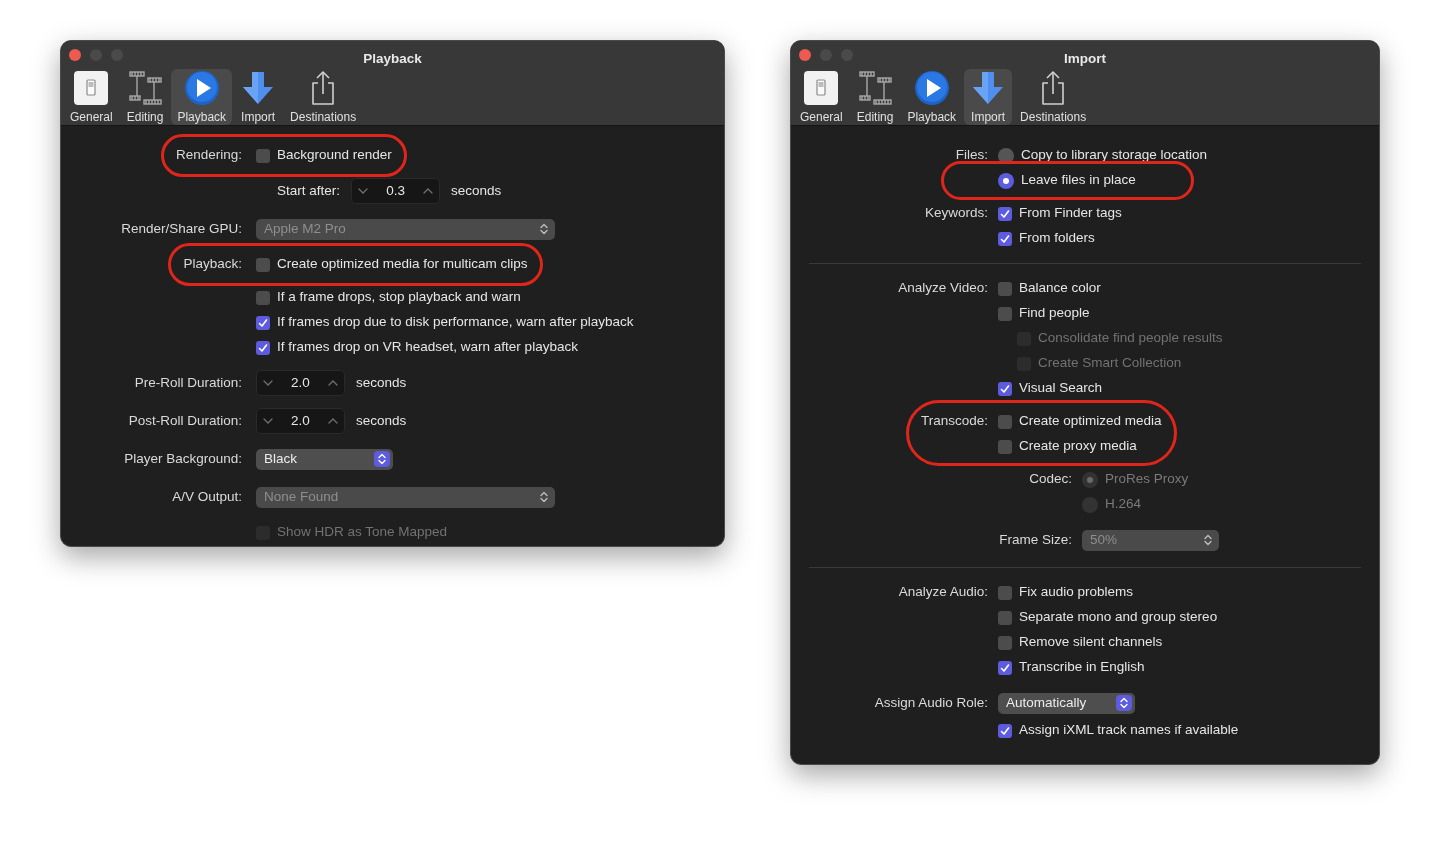  Describe the element at coordinates (931, 702) in the screenshot. I see `field-label: Assign Audio Role:` at that location.